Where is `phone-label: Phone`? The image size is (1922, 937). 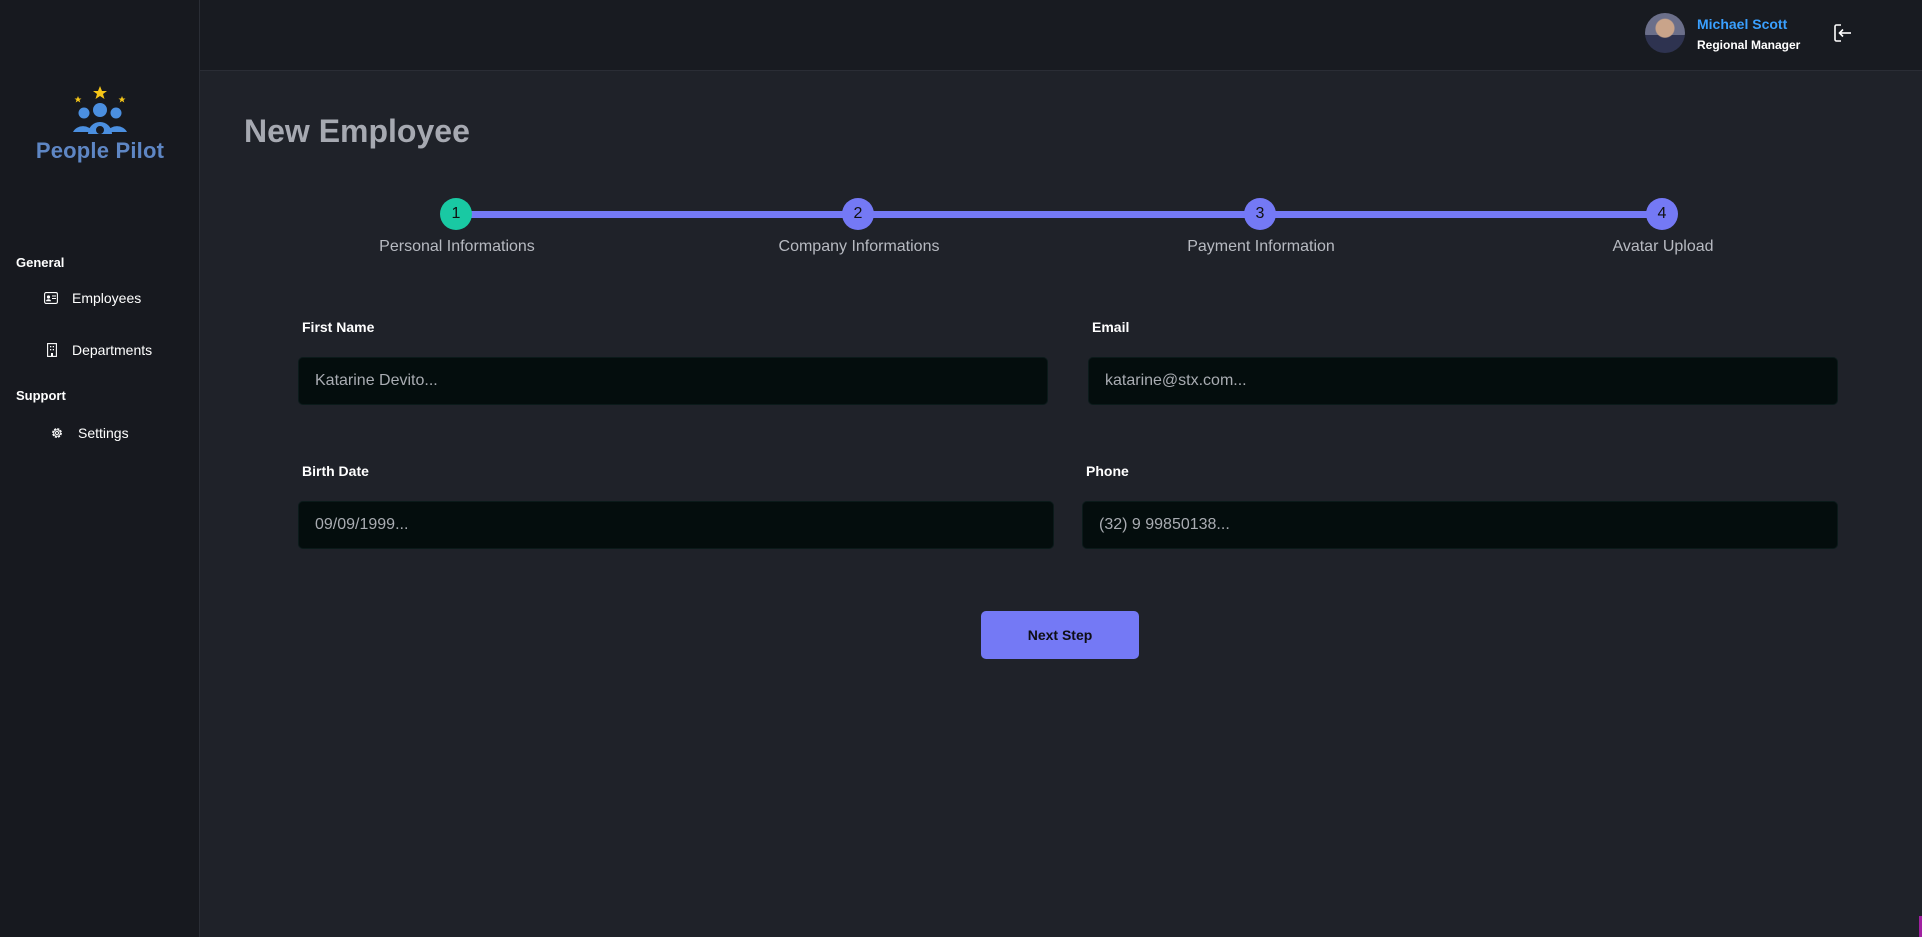 phone-label: Phone is located at coordinates (1107, 471).